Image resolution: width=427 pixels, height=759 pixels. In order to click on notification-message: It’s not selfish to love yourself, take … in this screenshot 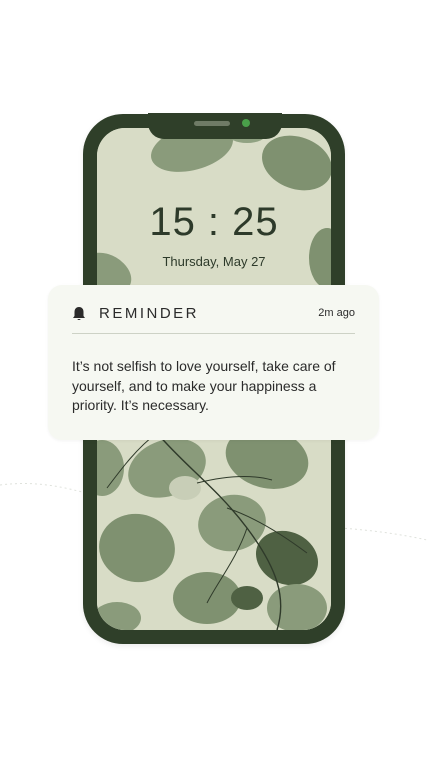, I will do `click(204, 385)`.